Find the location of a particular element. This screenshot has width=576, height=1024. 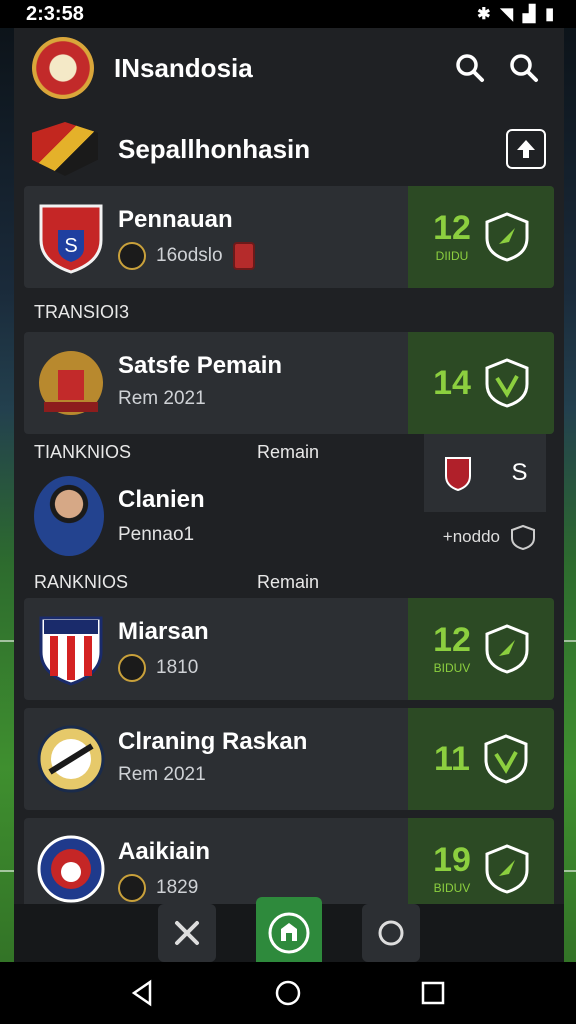

player-name: Clanien is located at coordinates (161, 499).